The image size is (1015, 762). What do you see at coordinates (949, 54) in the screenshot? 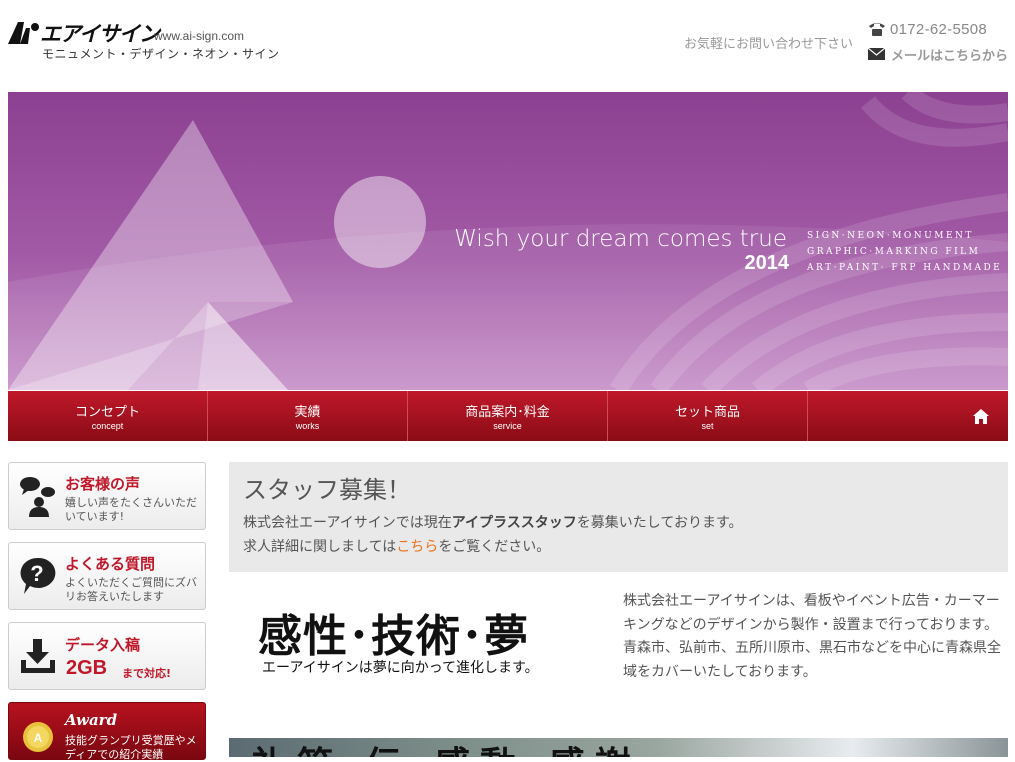
I see `mail-link: メールはこちらから` at bounding box center [949, 54].